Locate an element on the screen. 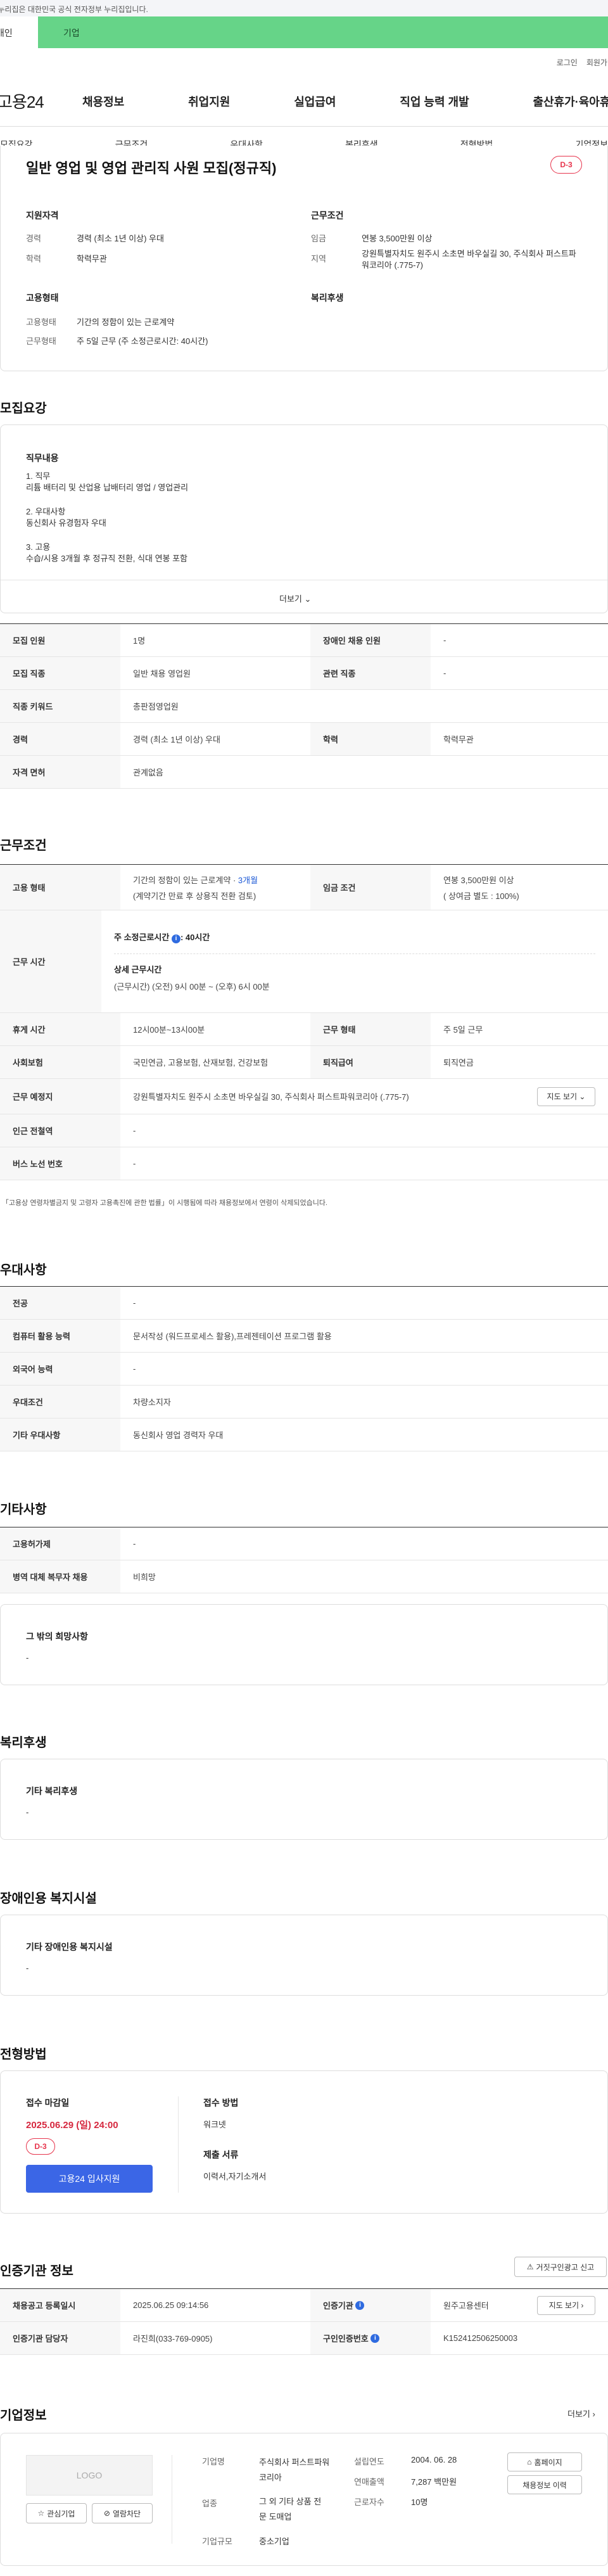  wage-cell: 연봉 3,500만원 이상 ( 상여금 별도 : 100%) is located at coordinates (481, 888).